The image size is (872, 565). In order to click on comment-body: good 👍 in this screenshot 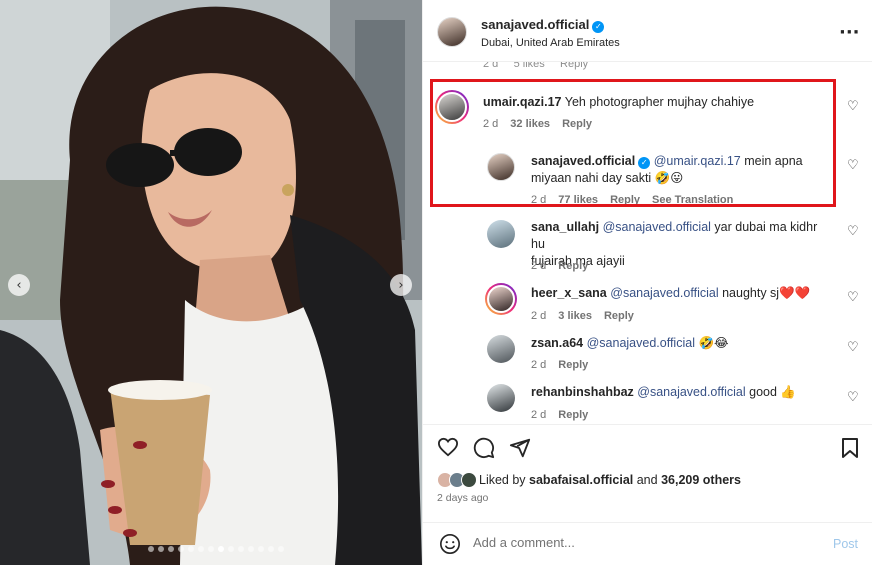, I will do `click(770, 392)`.